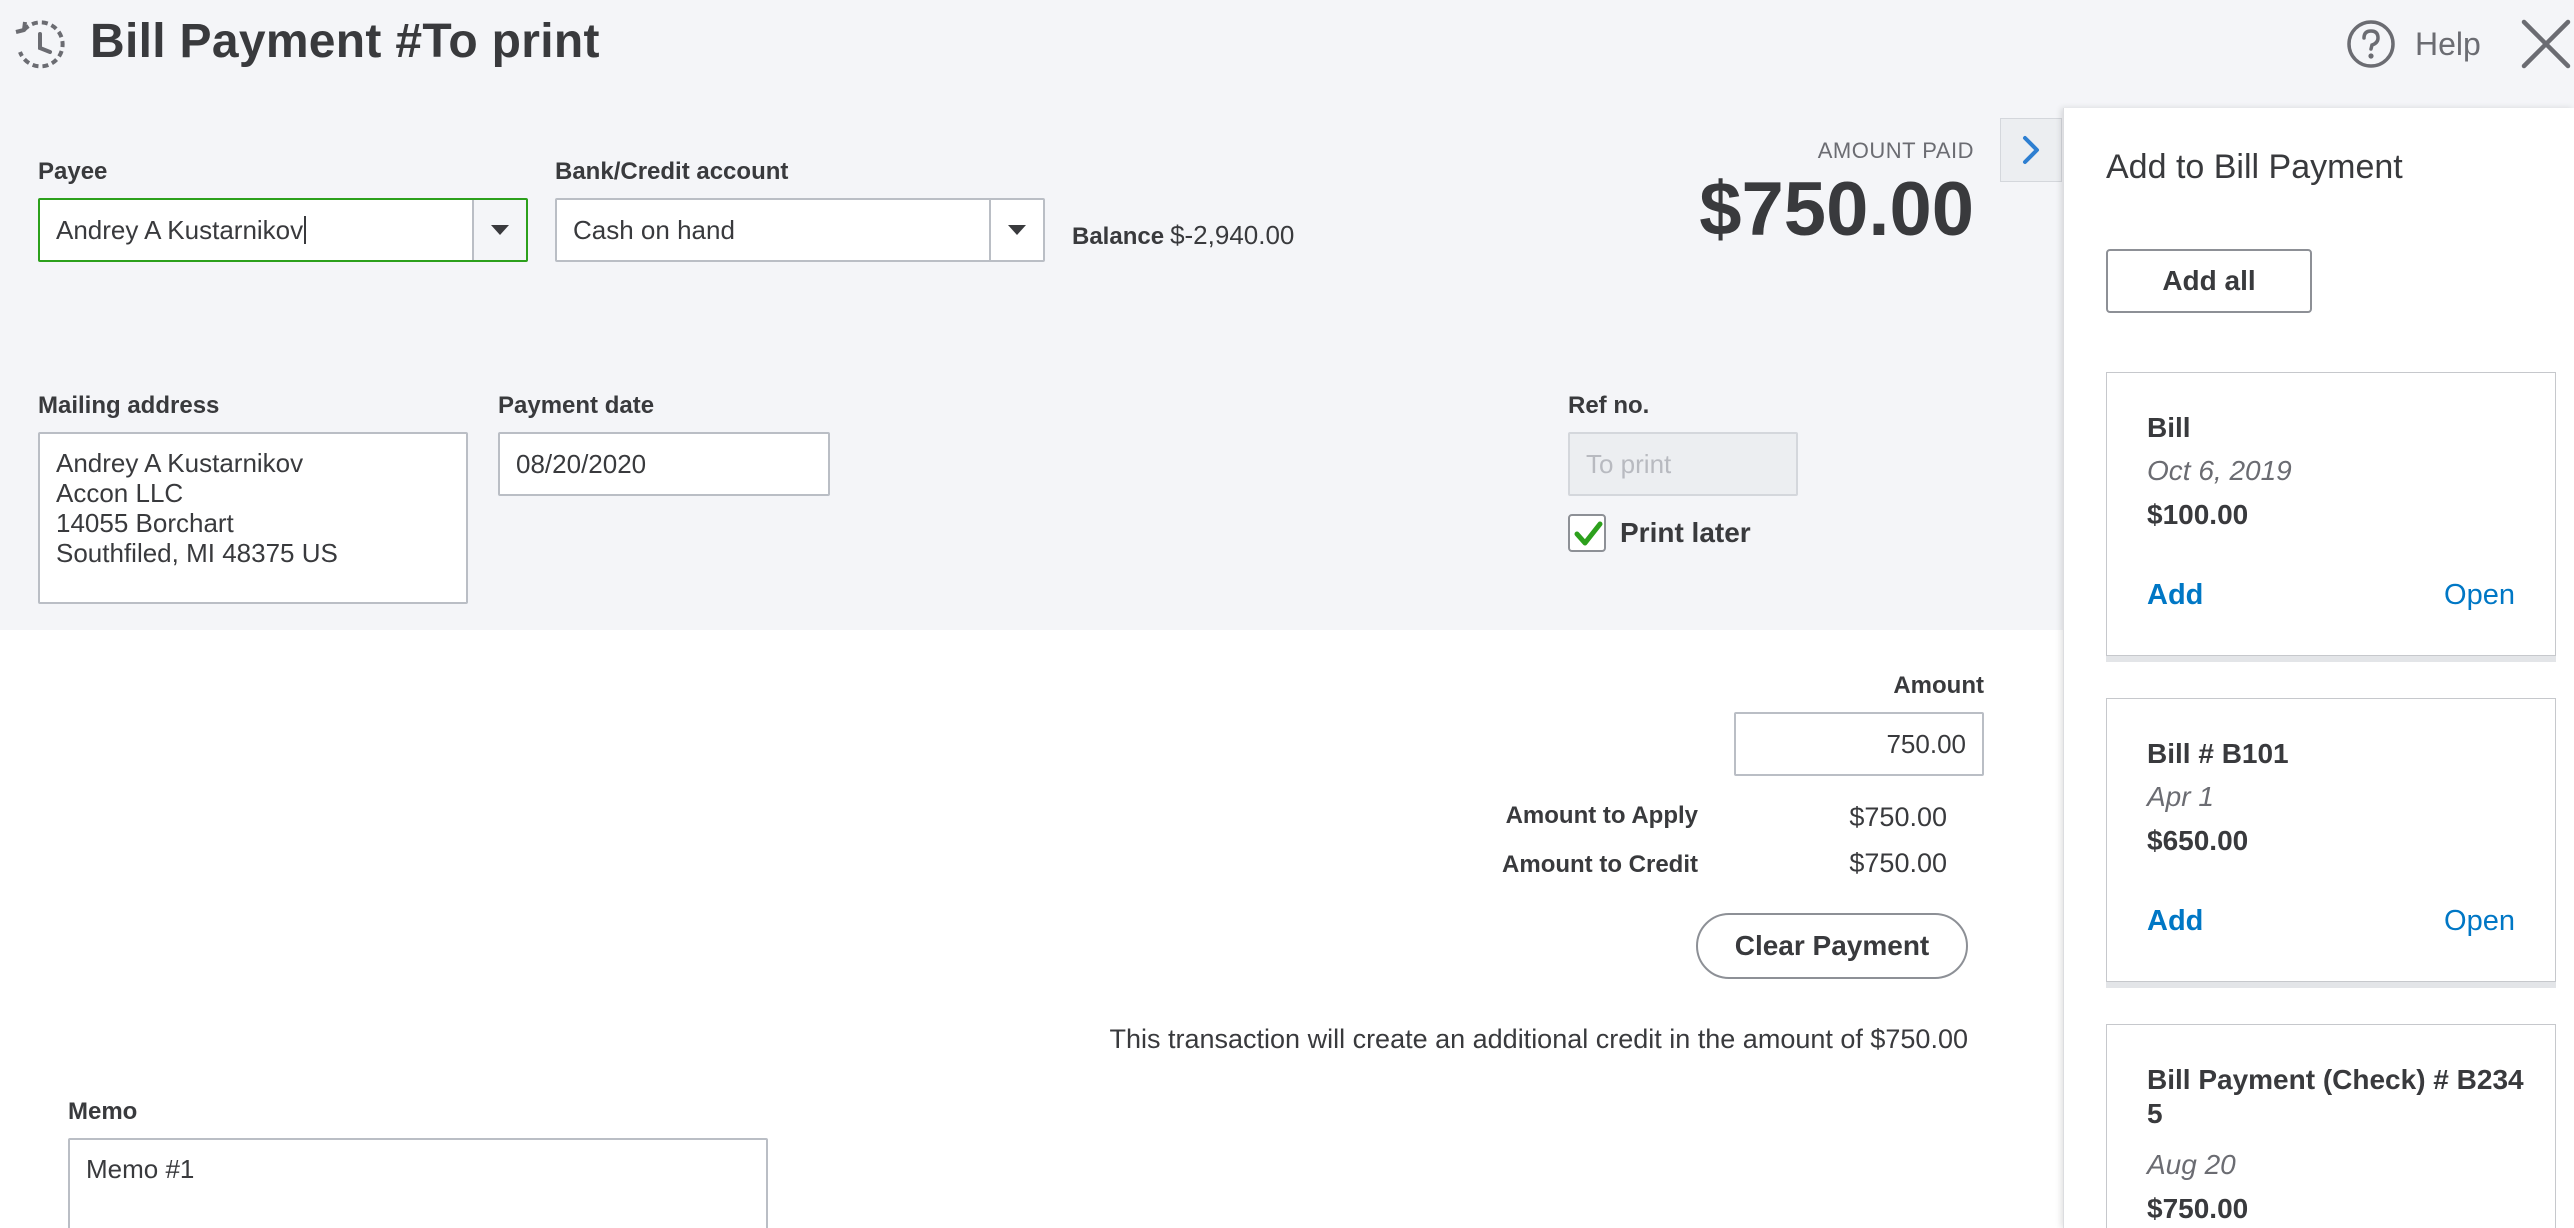  Describe the element at coordinates (2448, 43) in the screenshot. I see `help-label: Help` at that location.